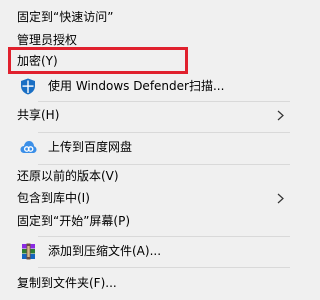  Describe the element at coordinates (98, 60) in the screenshot. I see `highlight-box` at that location.